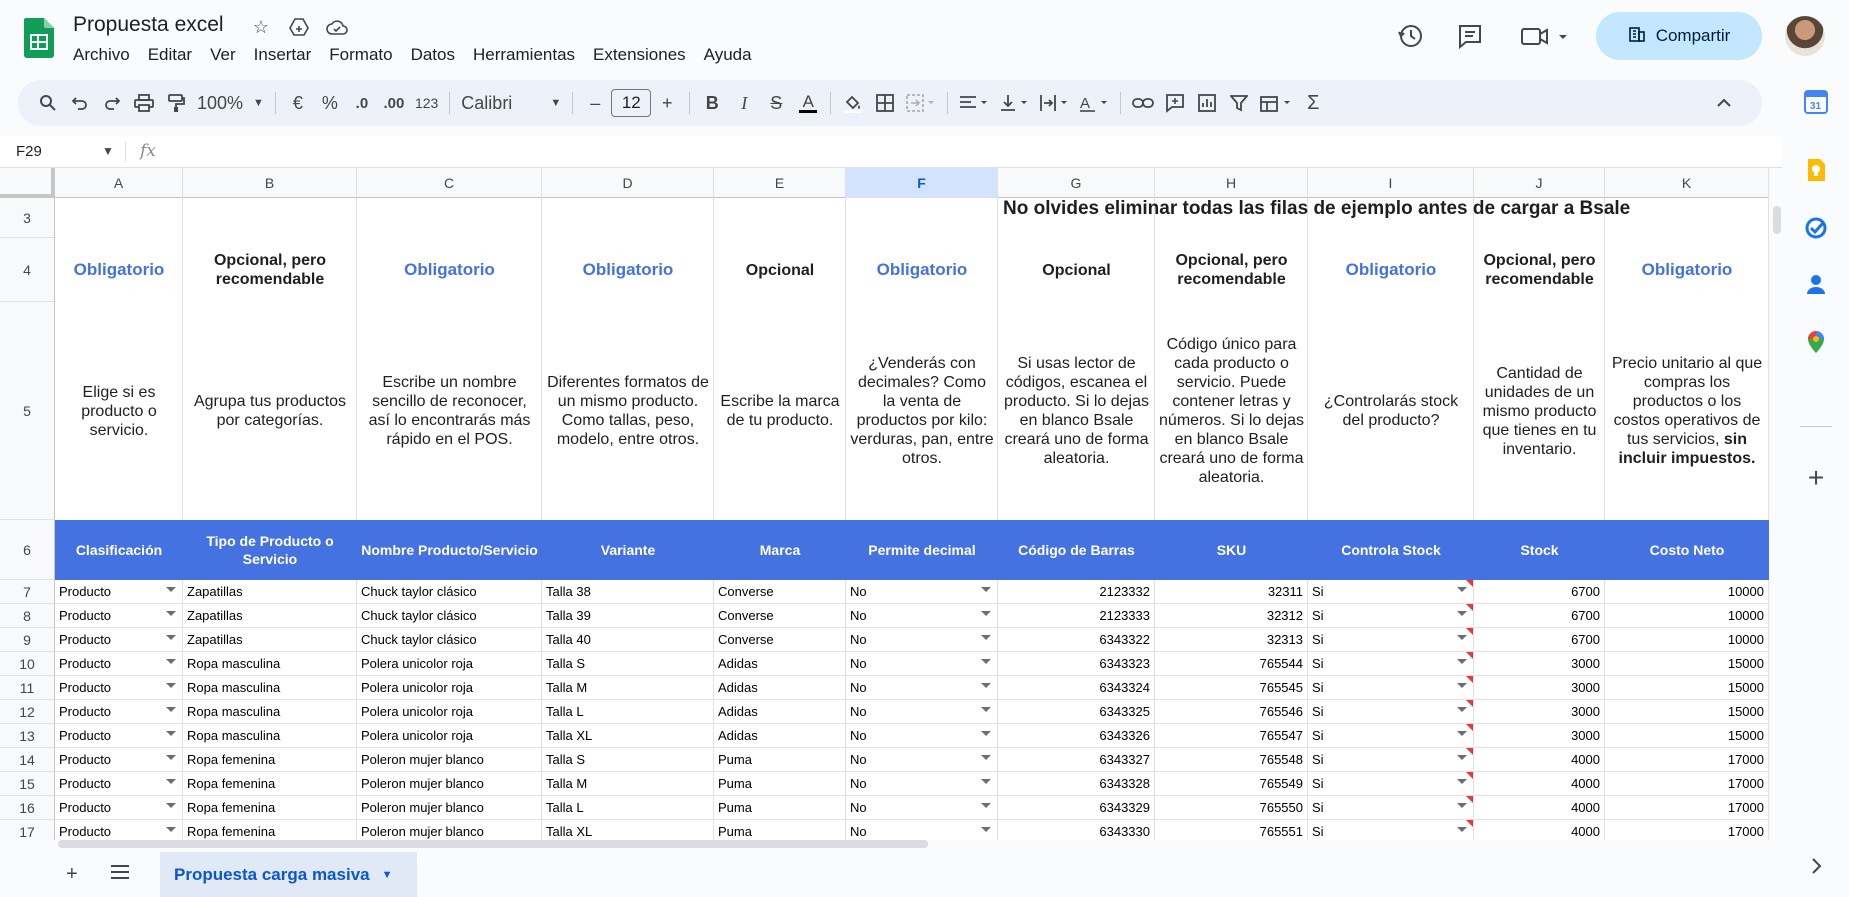  Describe the element at coordinates (112, 103) in the screenshot. I see `redo-icon` at that location.